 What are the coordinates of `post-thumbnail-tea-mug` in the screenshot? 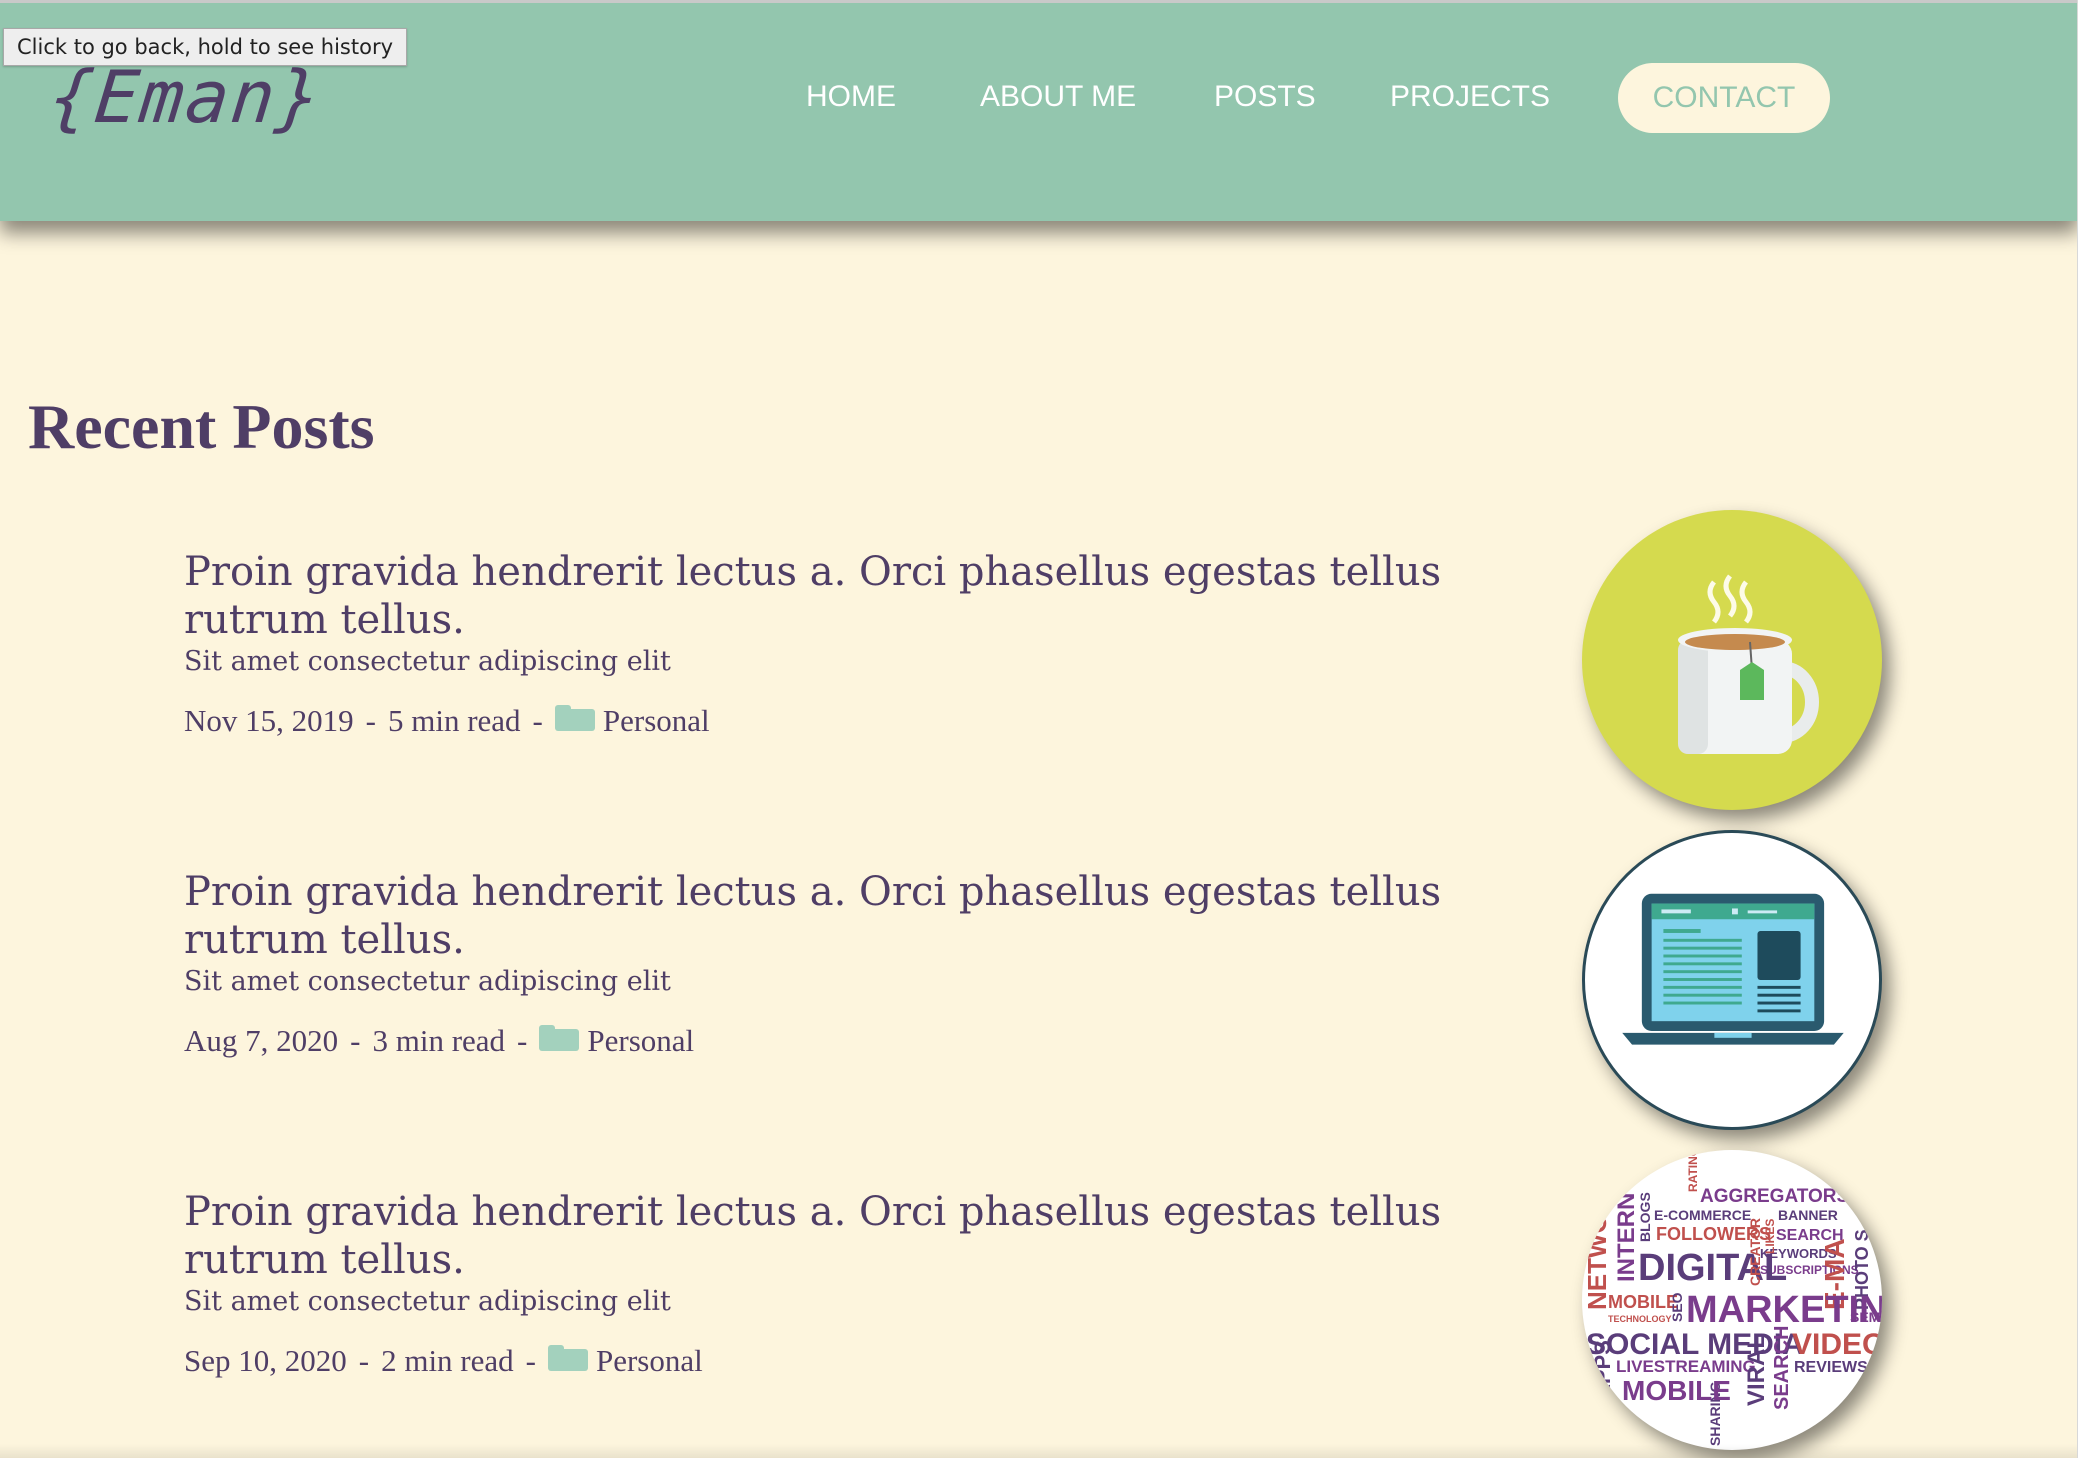 It's located at (1732, 660).